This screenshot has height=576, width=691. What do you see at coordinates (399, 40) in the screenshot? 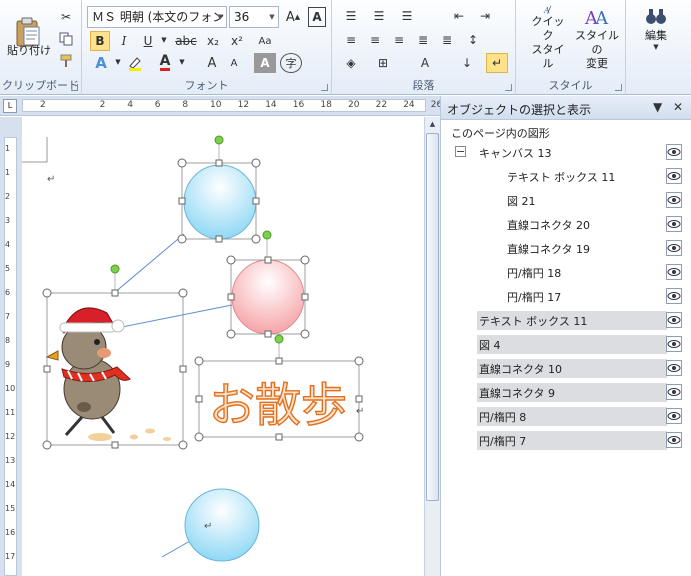
I see `align-right-icon: ≡` at bounding box center [399, 40].